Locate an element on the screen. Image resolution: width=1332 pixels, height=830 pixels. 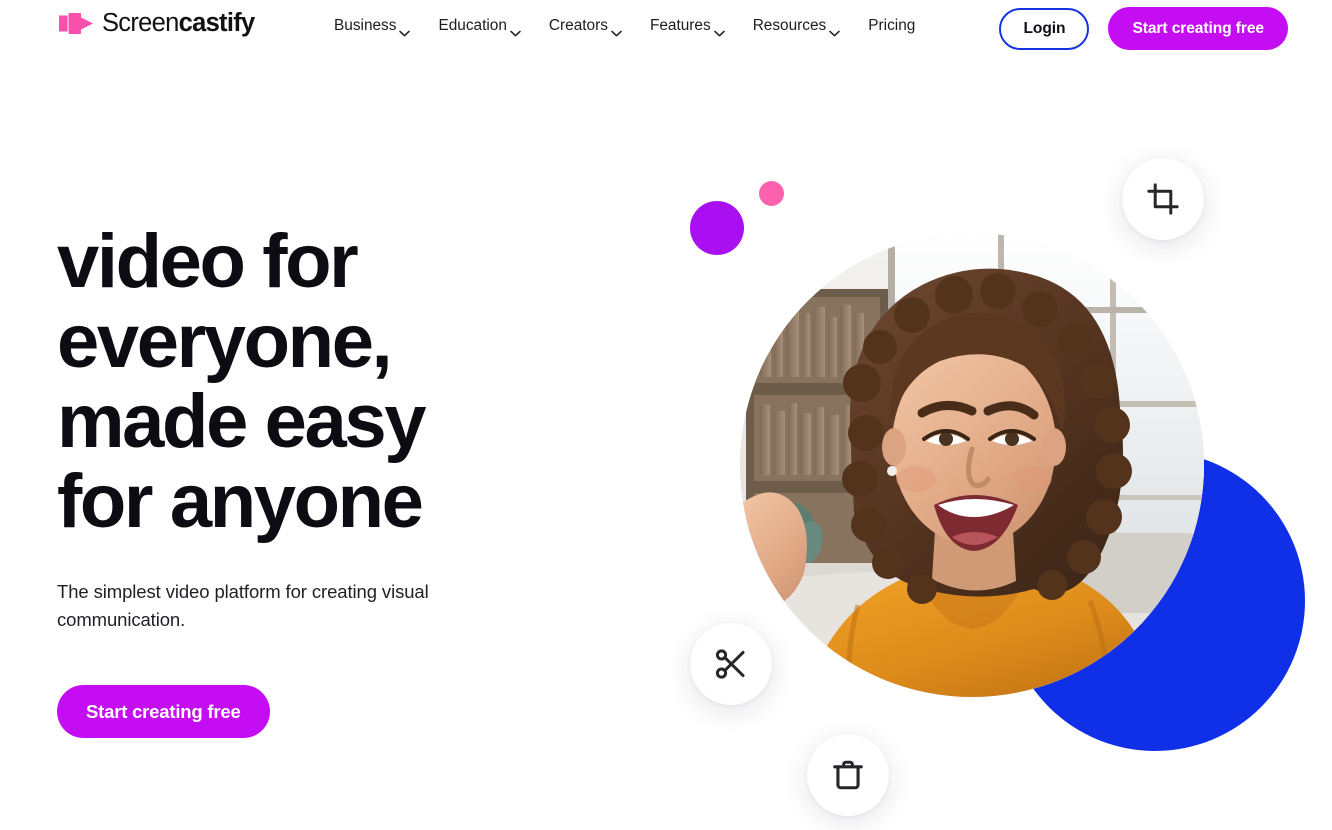
crop-tool-badge is located at coordinates (1163, 199).